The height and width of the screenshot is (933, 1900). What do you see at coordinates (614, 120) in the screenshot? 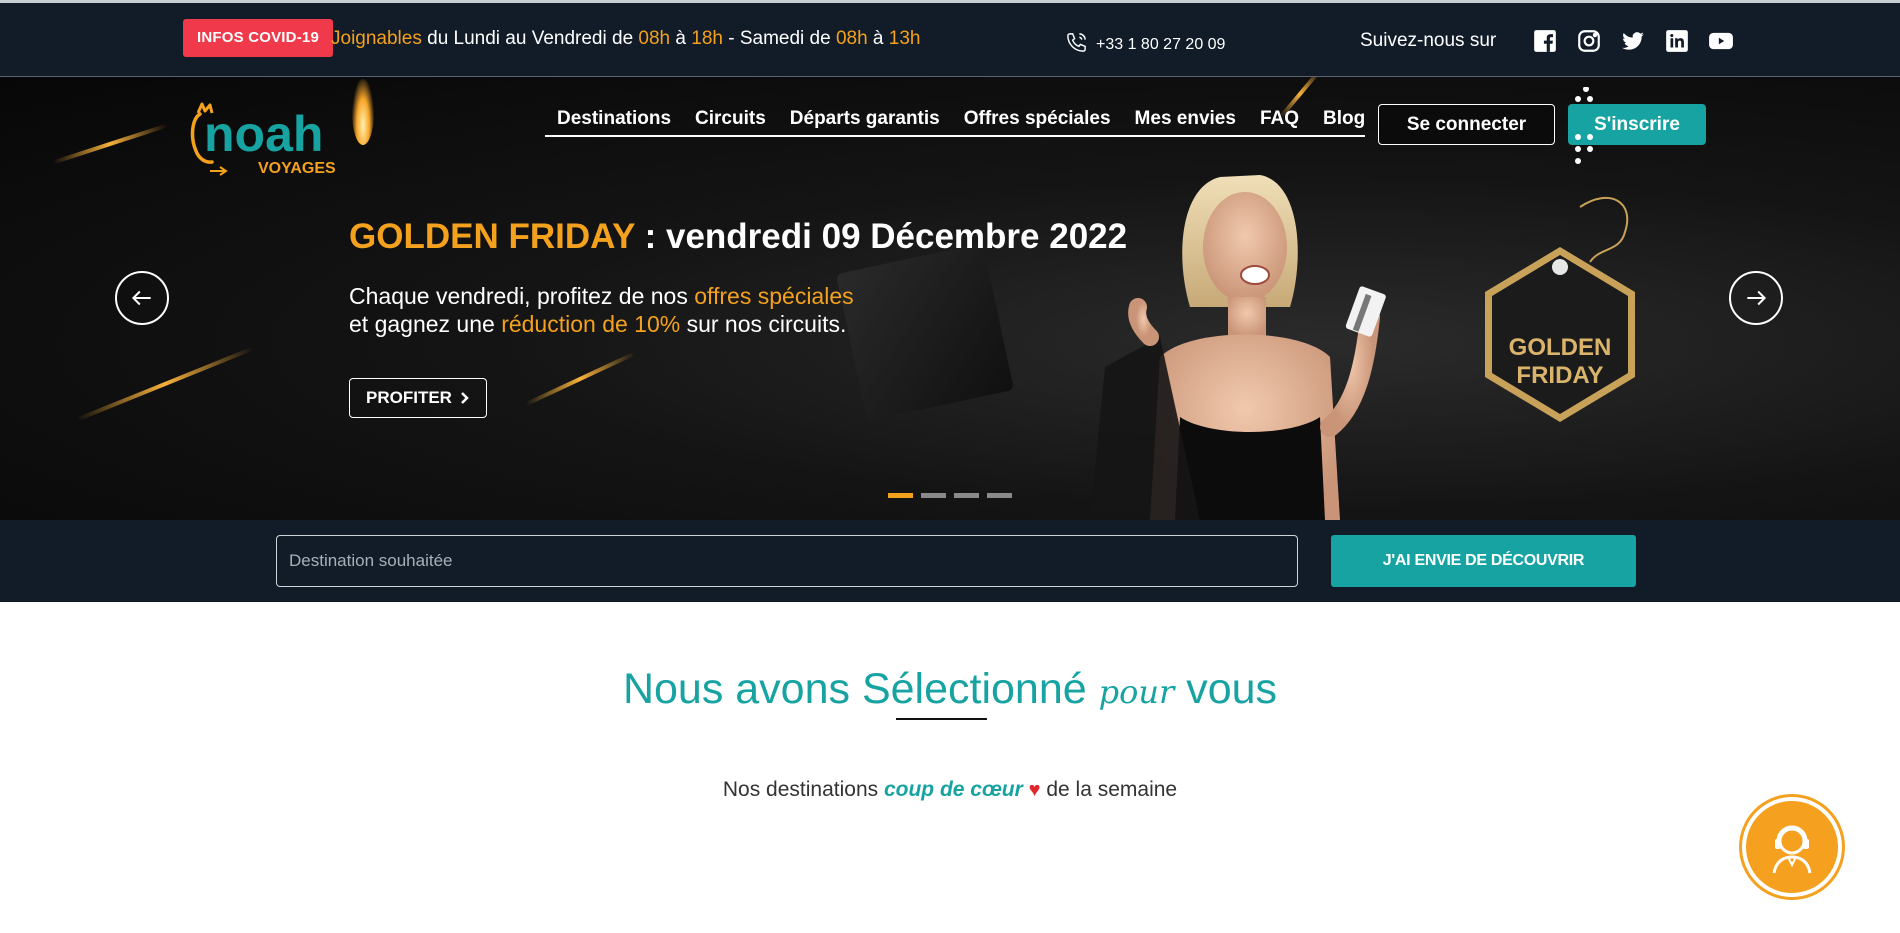
I see `nav-destinations: Destinations` at bounding box center [614, 120].